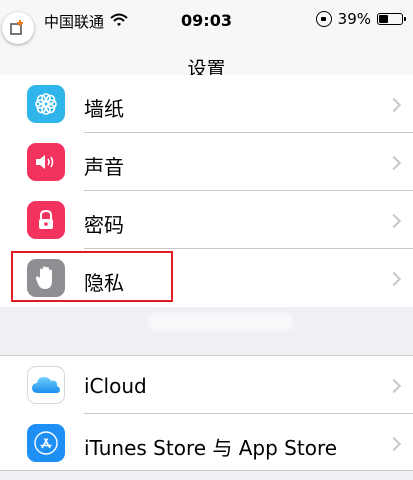  I want to click on row-label-itunes-app-store: iTunes Store 与 App Store, so click(211, 448).